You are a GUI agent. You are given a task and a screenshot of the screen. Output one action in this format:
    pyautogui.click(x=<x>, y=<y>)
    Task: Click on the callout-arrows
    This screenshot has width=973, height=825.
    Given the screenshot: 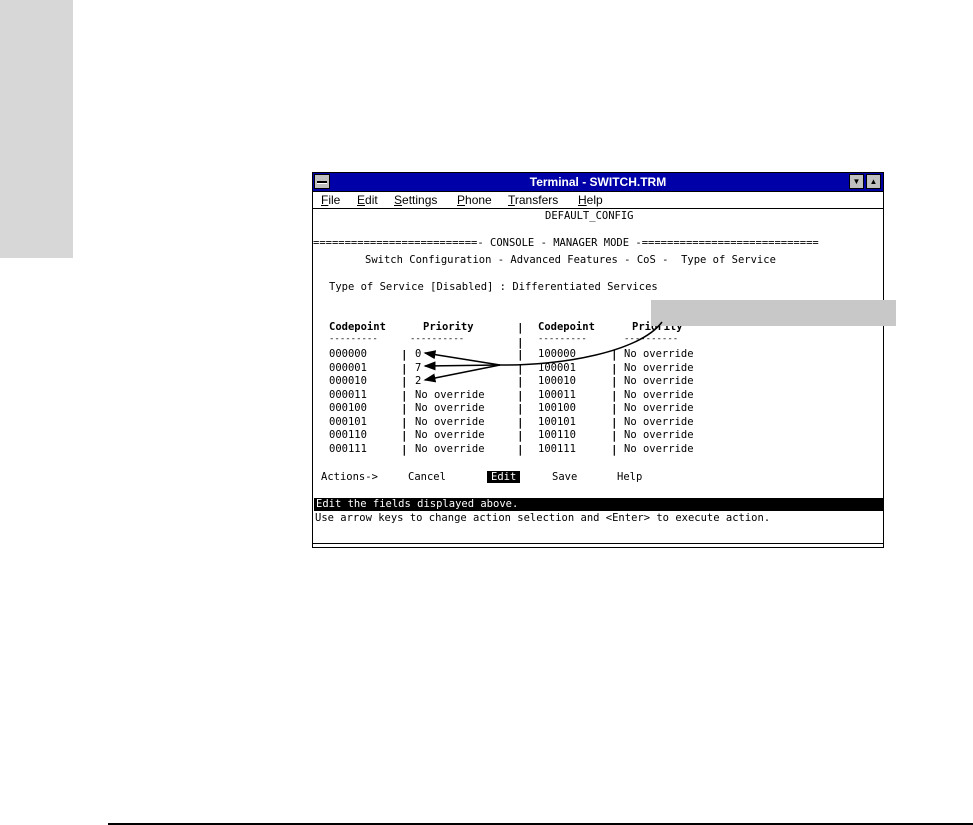 What is the action you would take?
    pyautogui.click(x=543, y=352)
    